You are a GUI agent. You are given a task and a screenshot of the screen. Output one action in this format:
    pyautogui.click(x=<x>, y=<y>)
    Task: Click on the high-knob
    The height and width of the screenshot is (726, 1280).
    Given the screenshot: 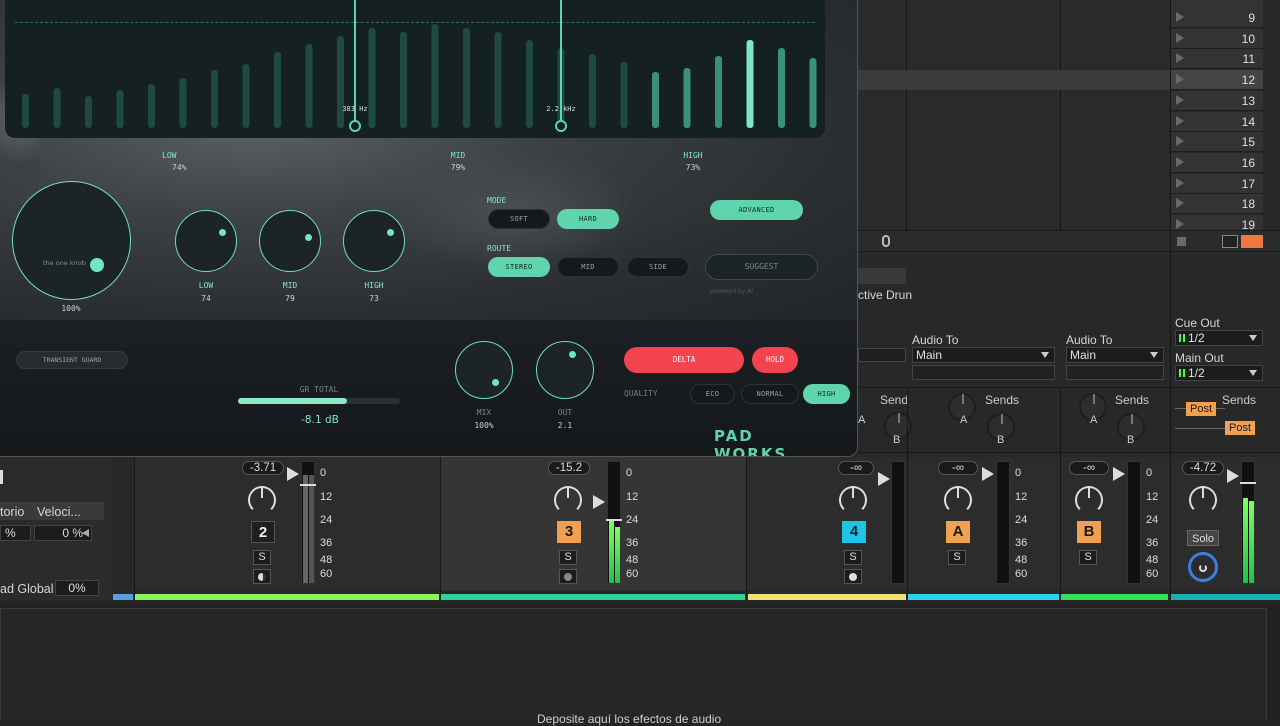 What is the action you would take?
    pyautogui.click(x=374, y=241)
    